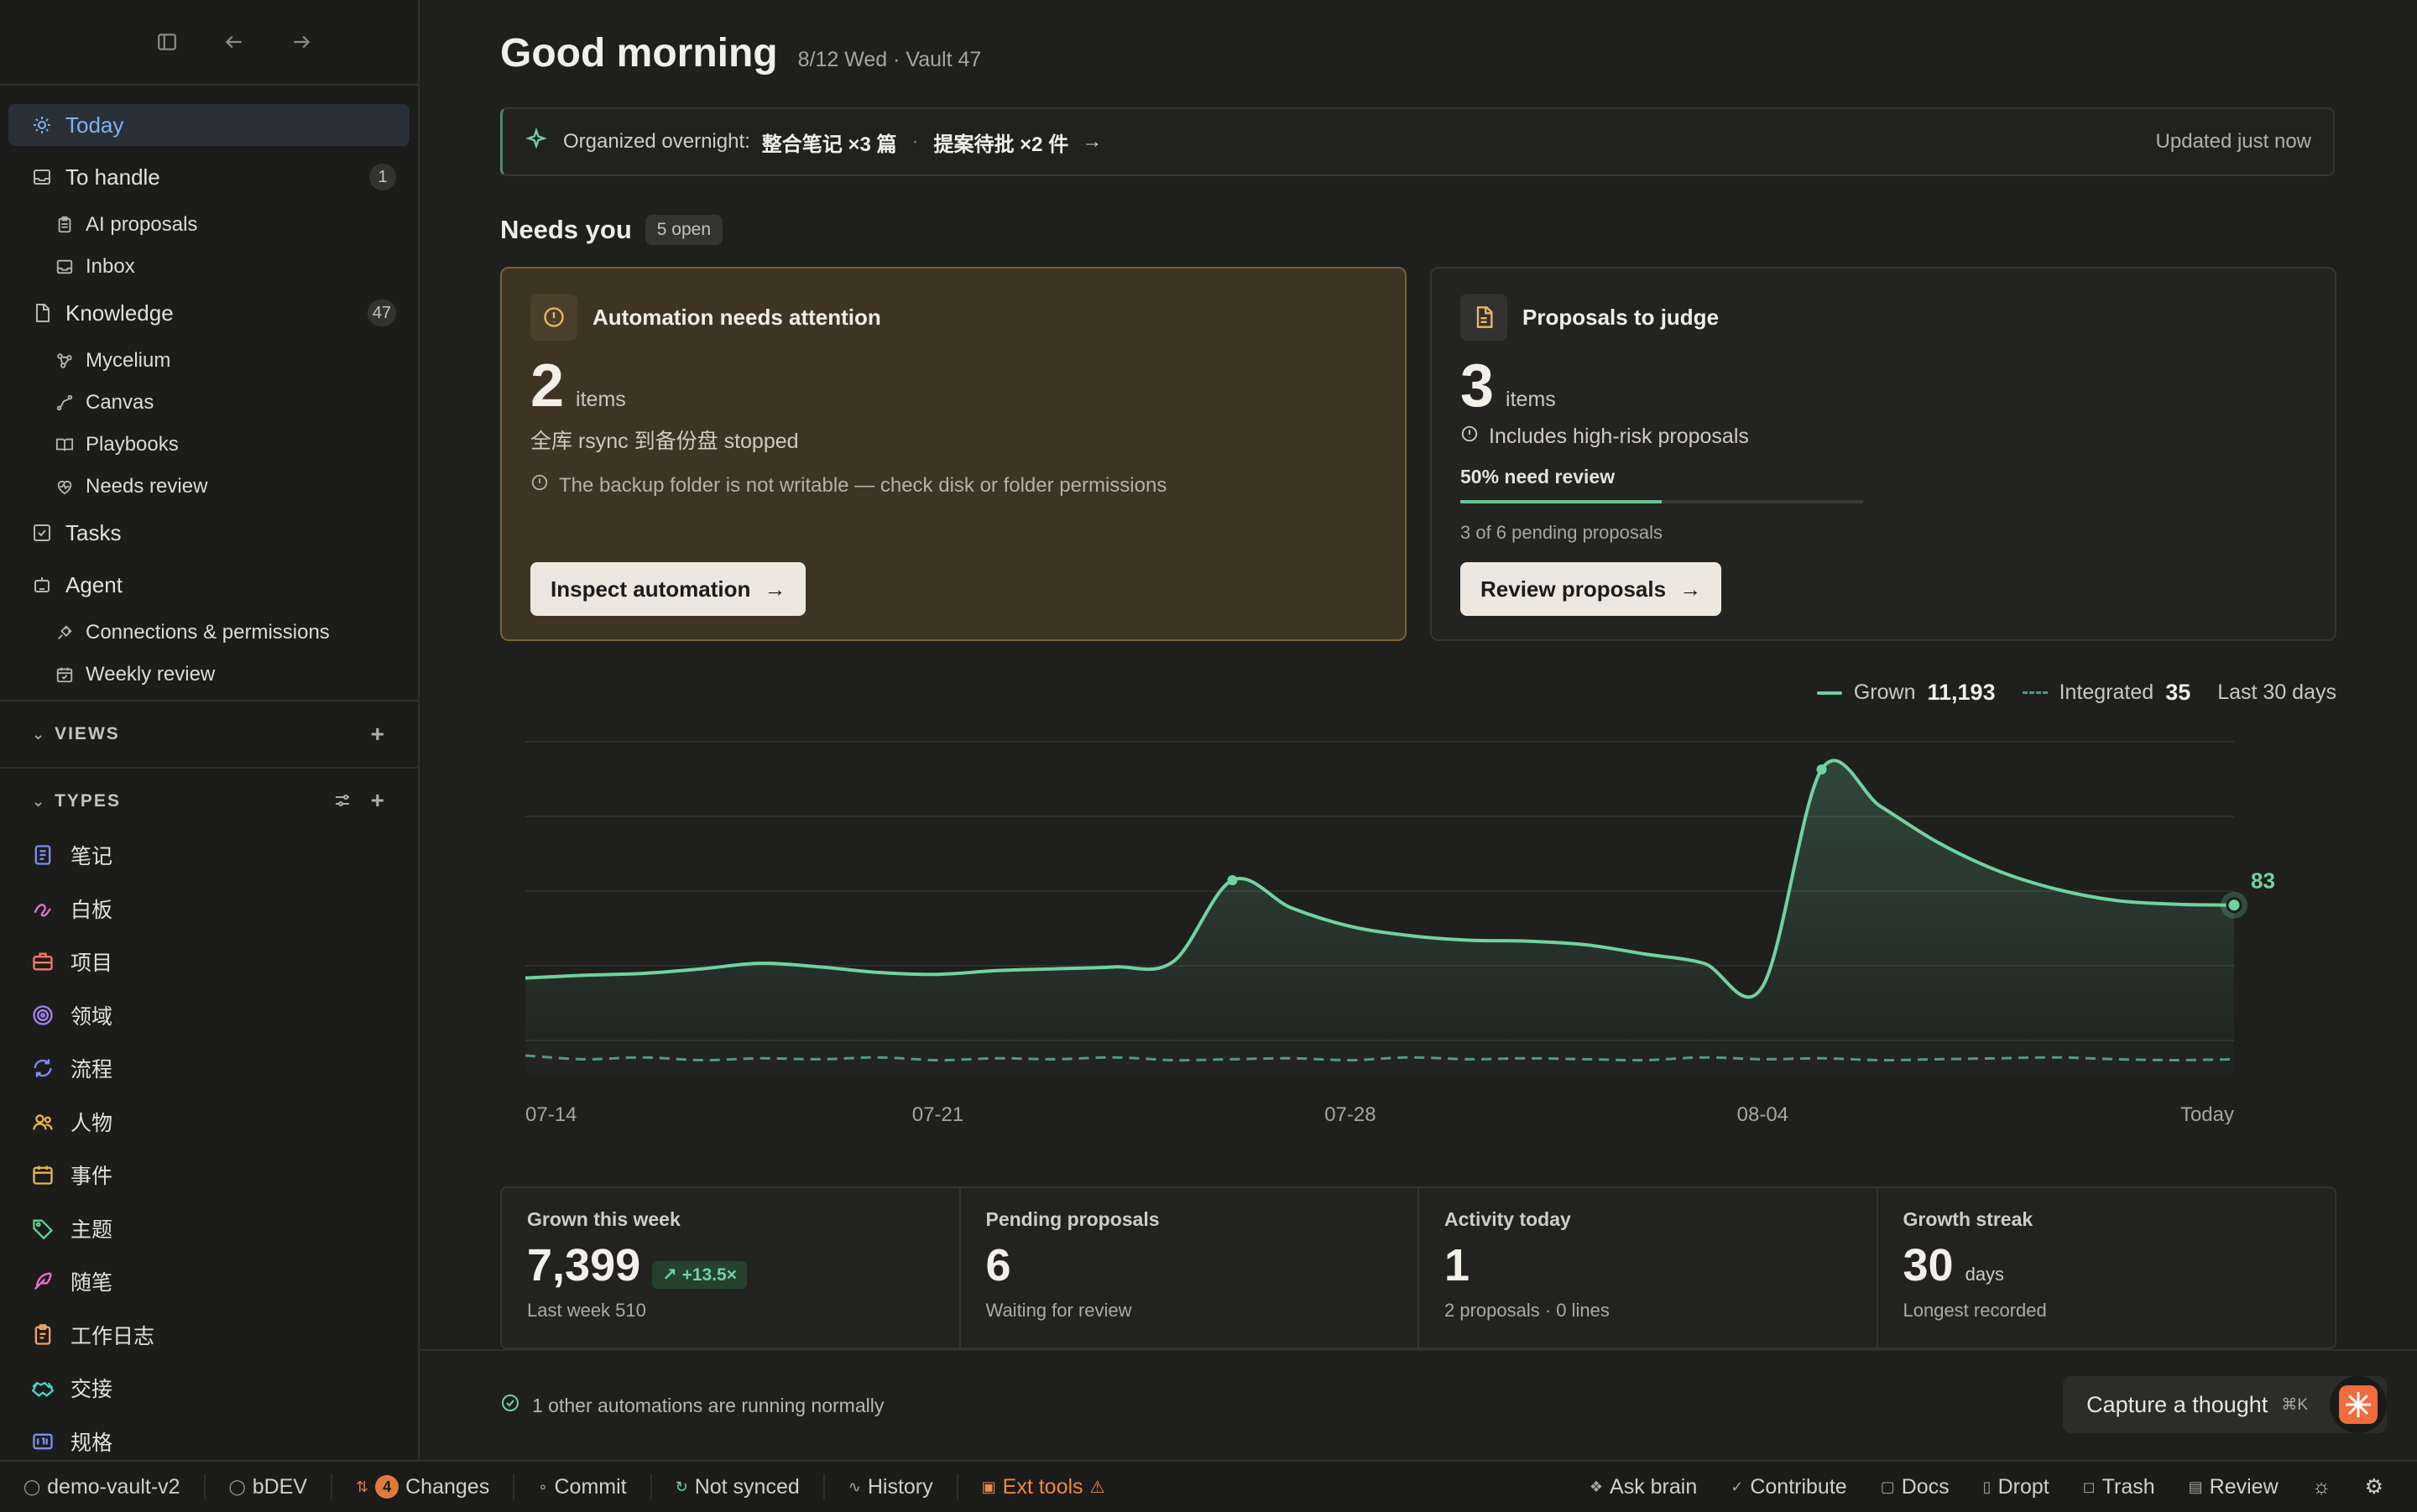 This screenshot has height=1512, width=2417. What do you see at coordinates (209, 585) in the screenshot?
I see `sidebar-item-agent: Agent` at bounding box center [209, 585].